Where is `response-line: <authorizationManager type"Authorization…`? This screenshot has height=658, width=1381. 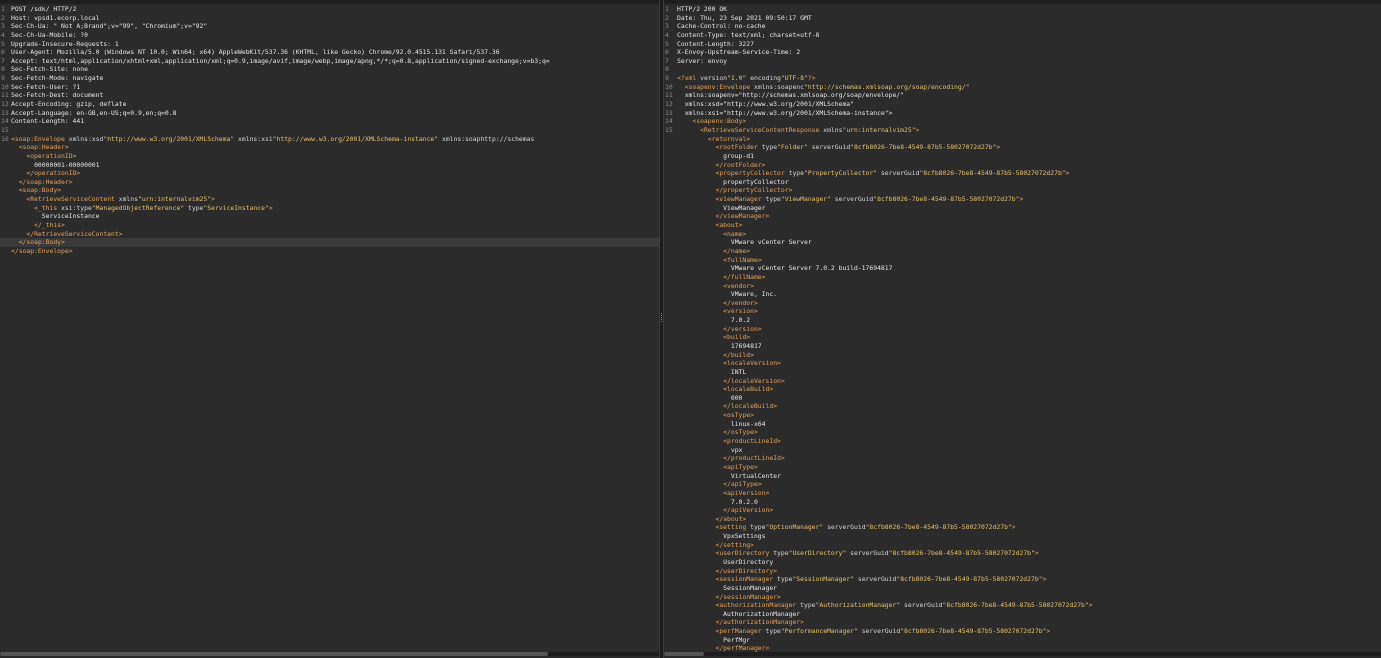 response-line: <authorizationManager type"Authorization… is located at coordinates (1022, 605).